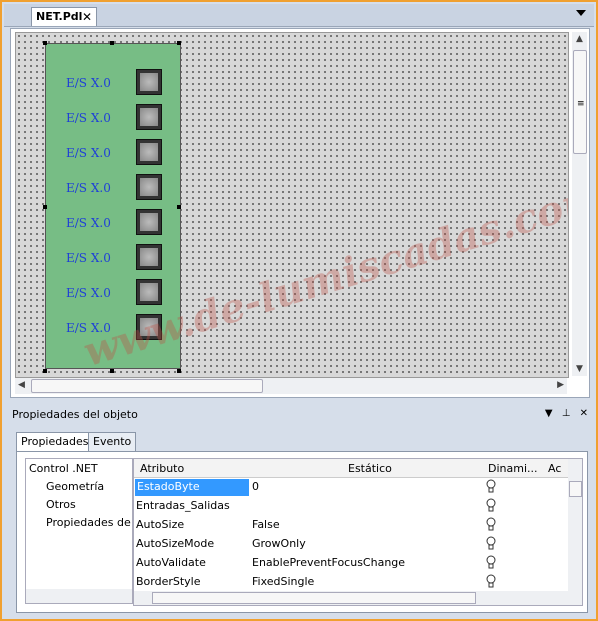  Describe the element at coordinates (171, 562) in the screenshot. I see `property-name: AutoValidate` at that location.